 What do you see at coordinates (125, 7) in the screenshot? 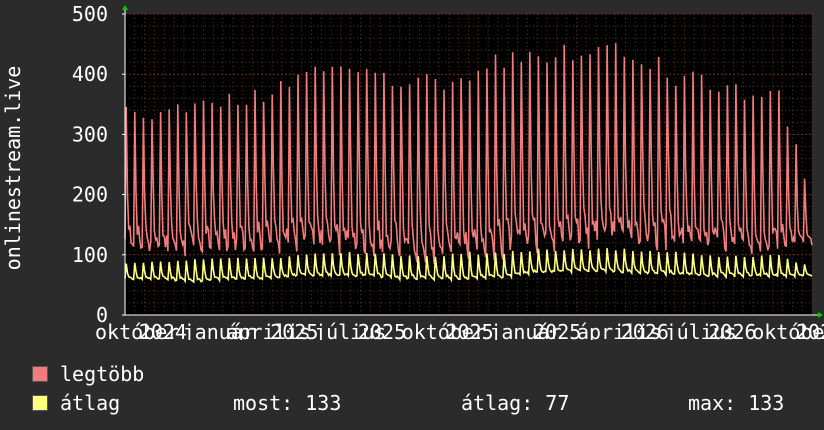
I see `y-axis-arrow` at bounding box center [125, 7].